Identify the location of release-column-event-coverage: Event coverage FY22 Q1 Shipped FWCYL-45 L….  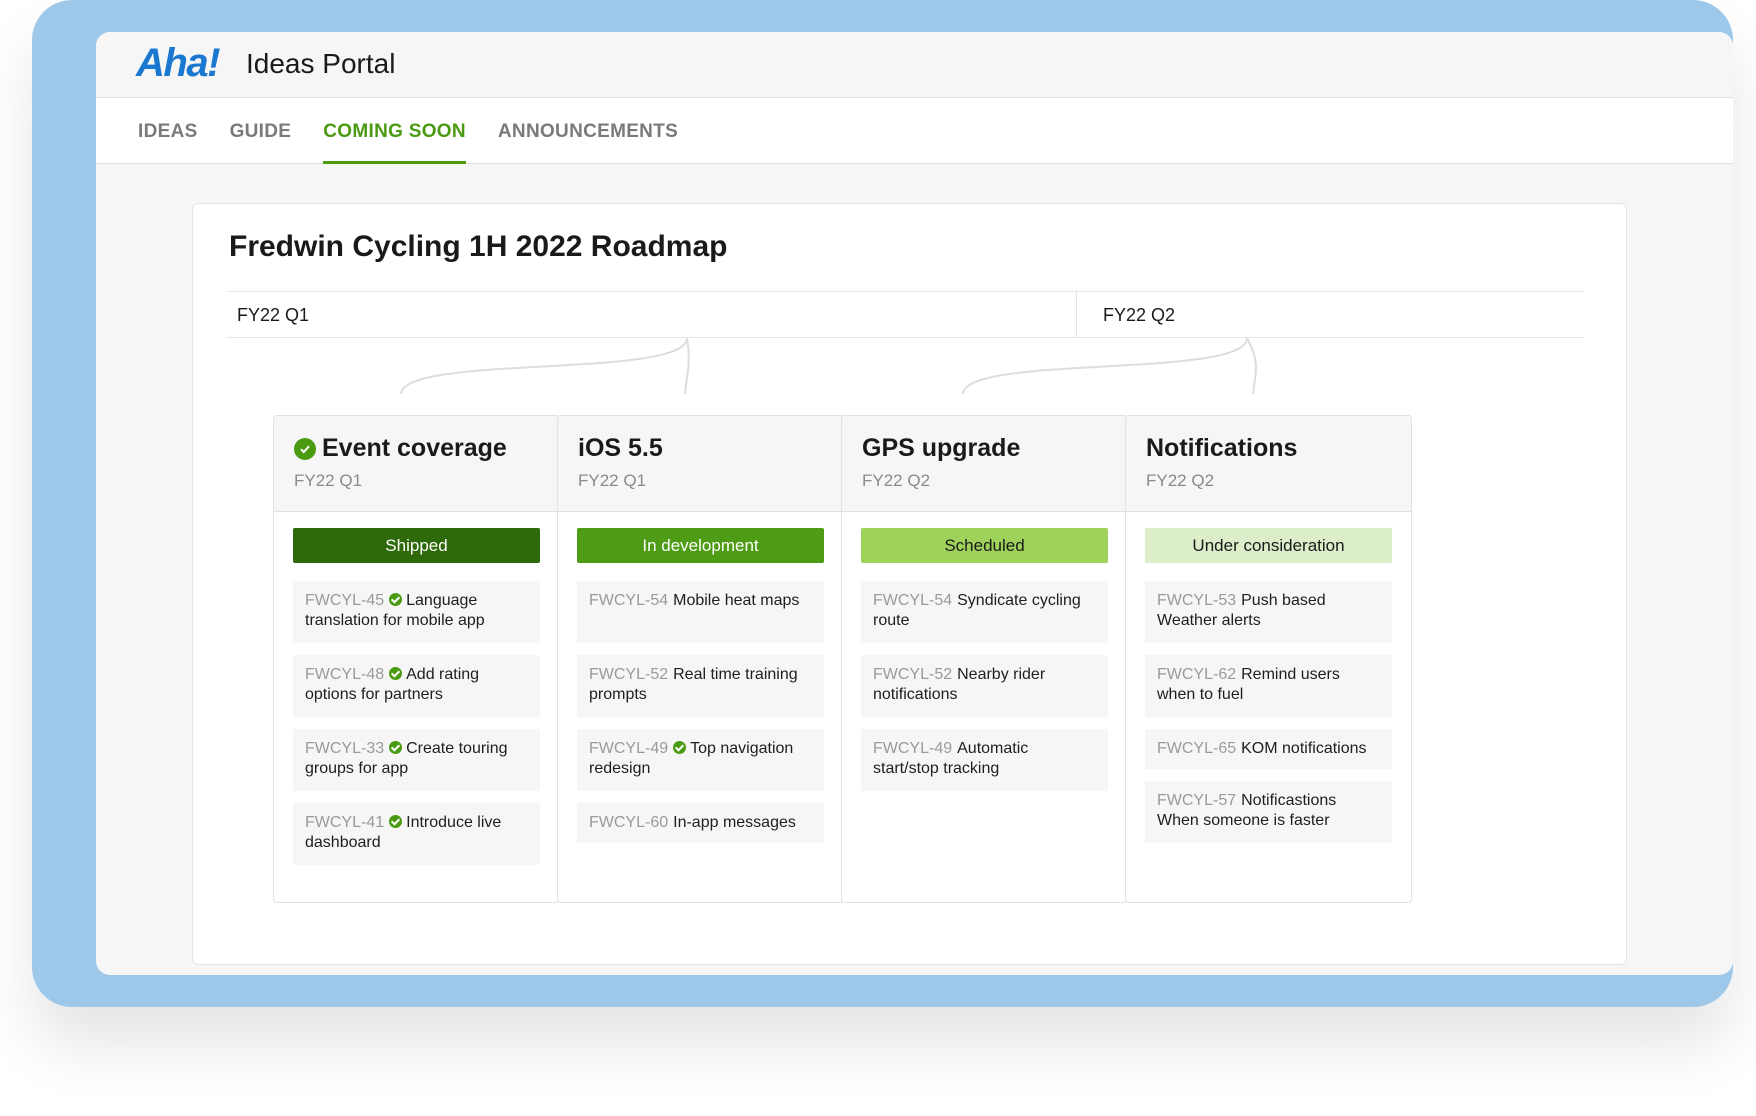
(416, 659).